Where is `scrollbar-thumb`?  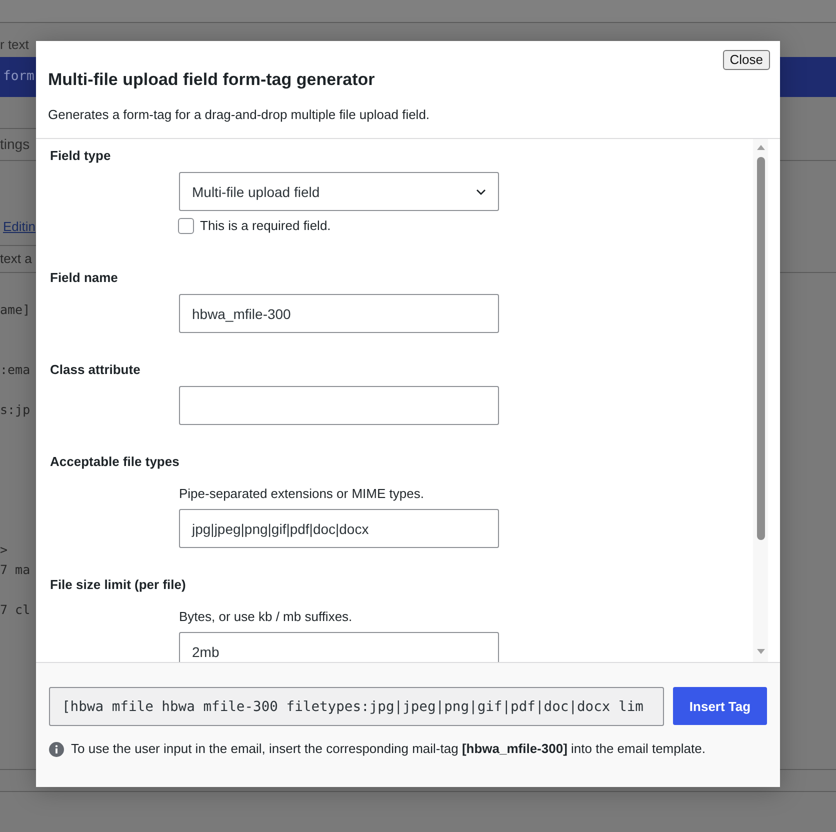
scrollbar-thumb is located at coordinates (760, 348).